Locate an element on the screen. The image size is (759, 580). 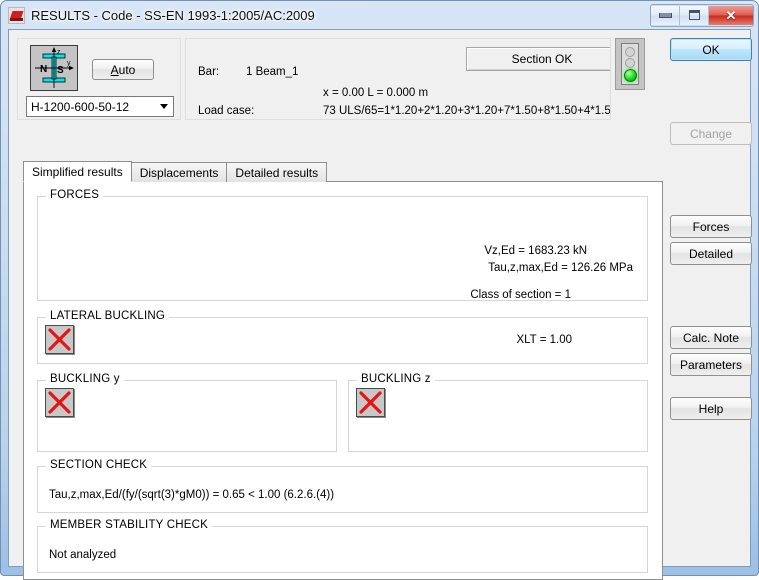
buckling-y-checkbox is located at coordinates (59, 402).